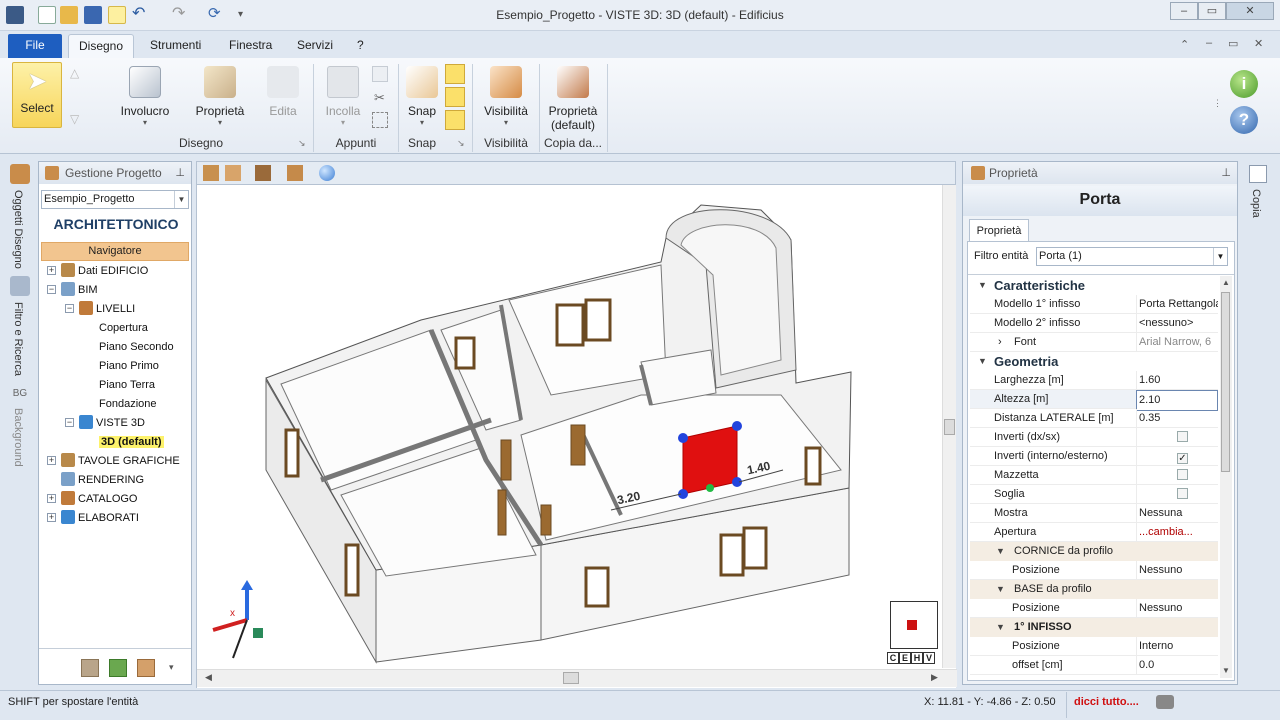 The height and width of the screenshot is (720, 1280). I want to click on property-row: Mostra Nessuna, so click(1094, 513).